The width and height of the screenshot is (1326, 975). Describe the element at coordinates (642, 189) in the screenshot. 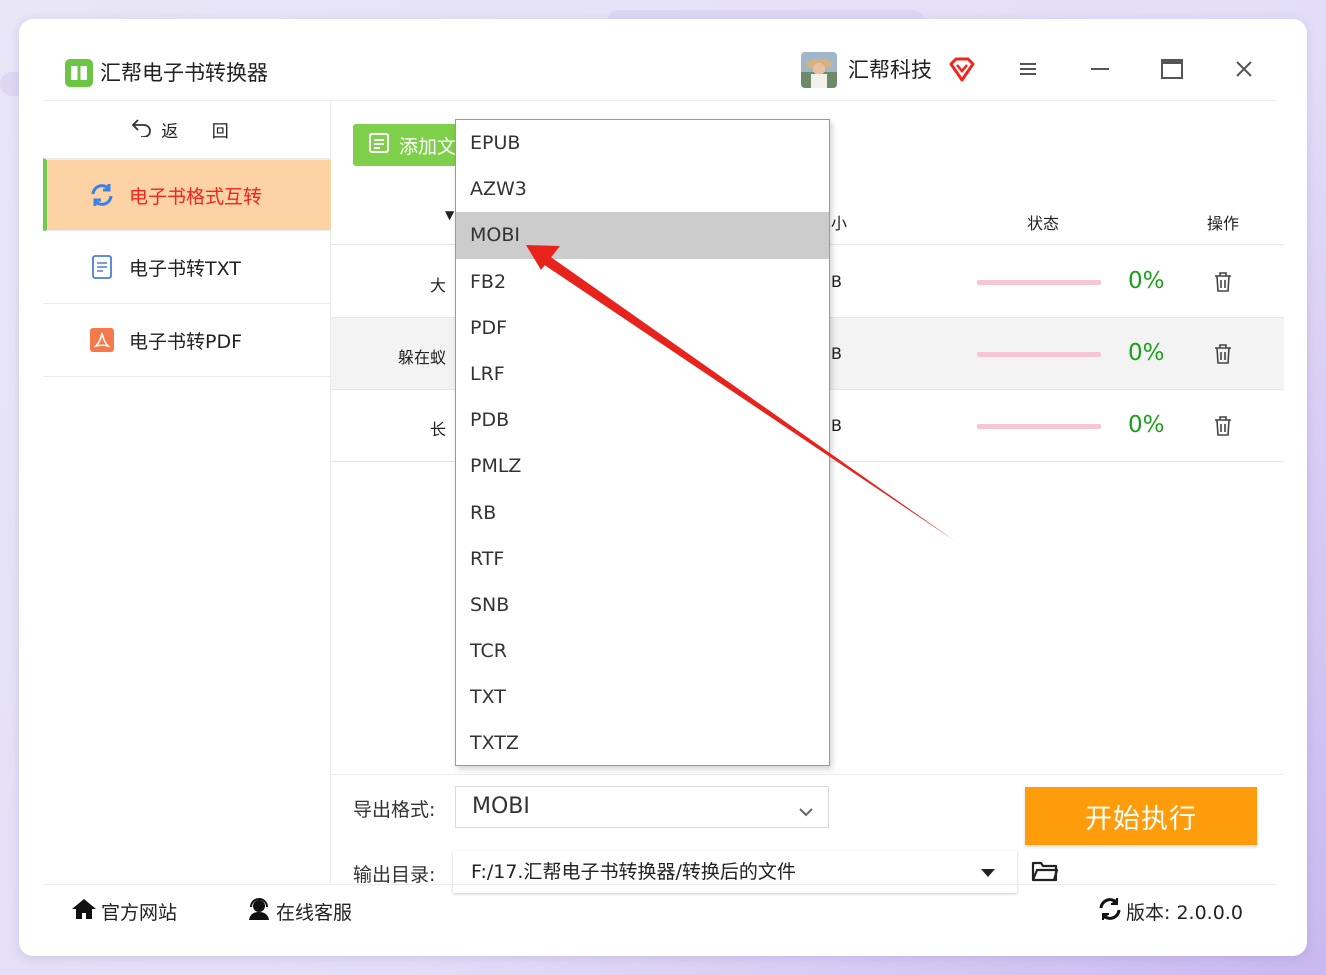

I see `dropdown-option-azw3: AZW3` at that location.